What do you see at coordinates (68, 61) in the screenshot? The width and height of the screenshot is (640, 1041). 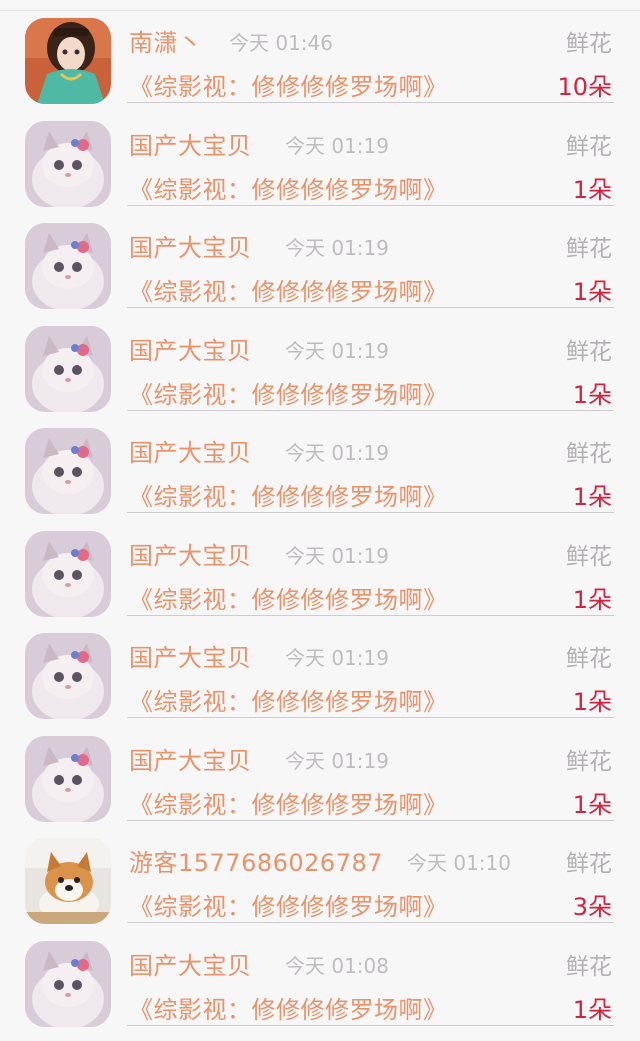 I see `doll-avatar` at bounding box center [68, 61].